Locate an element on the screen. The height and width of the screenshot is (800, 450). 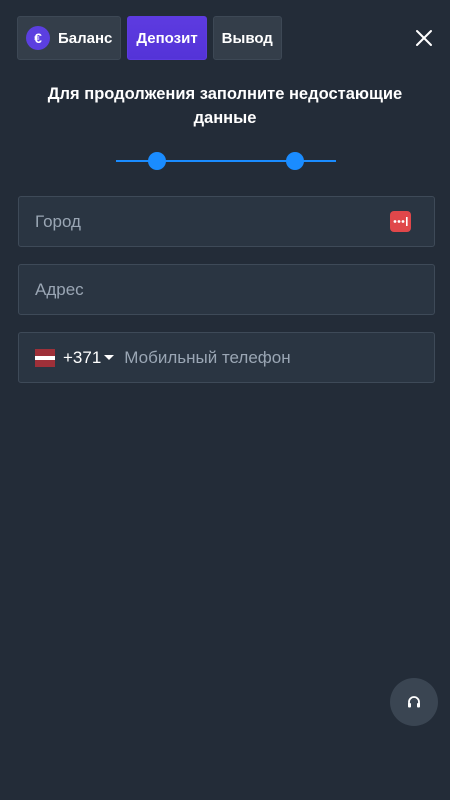
headset-icon is located at coordinates (414, 702).